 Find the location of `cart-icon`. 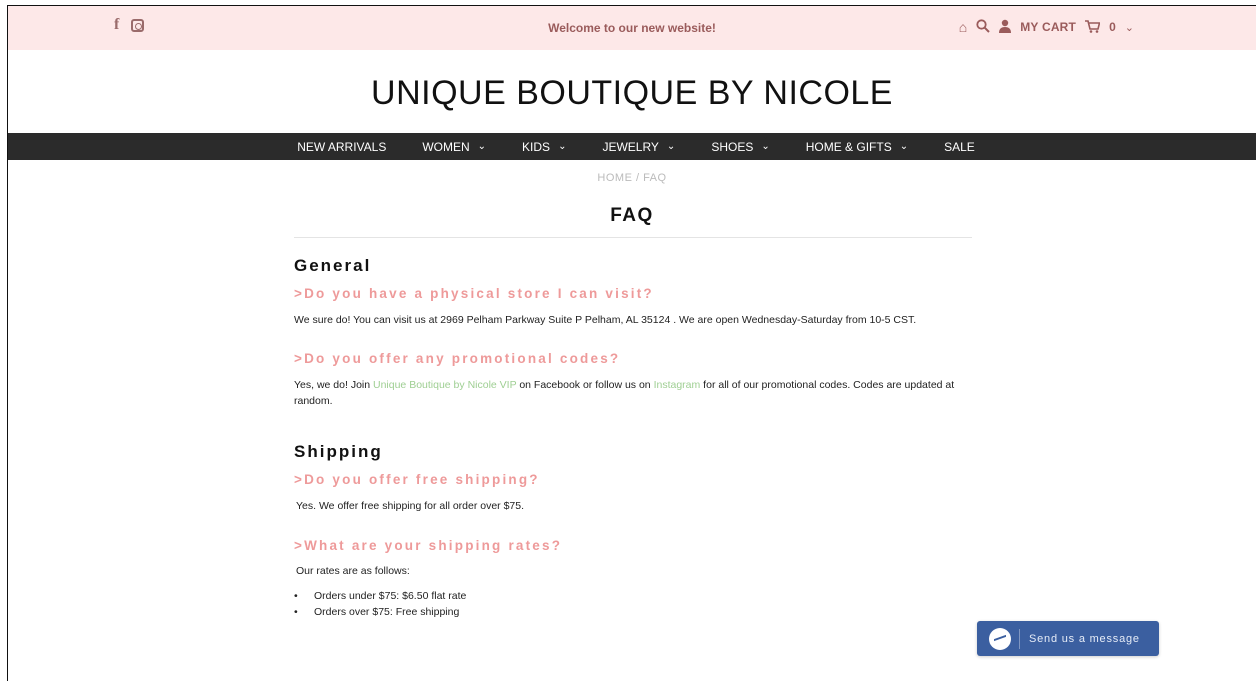

cart-icon is located at coordinates (1093, 27).